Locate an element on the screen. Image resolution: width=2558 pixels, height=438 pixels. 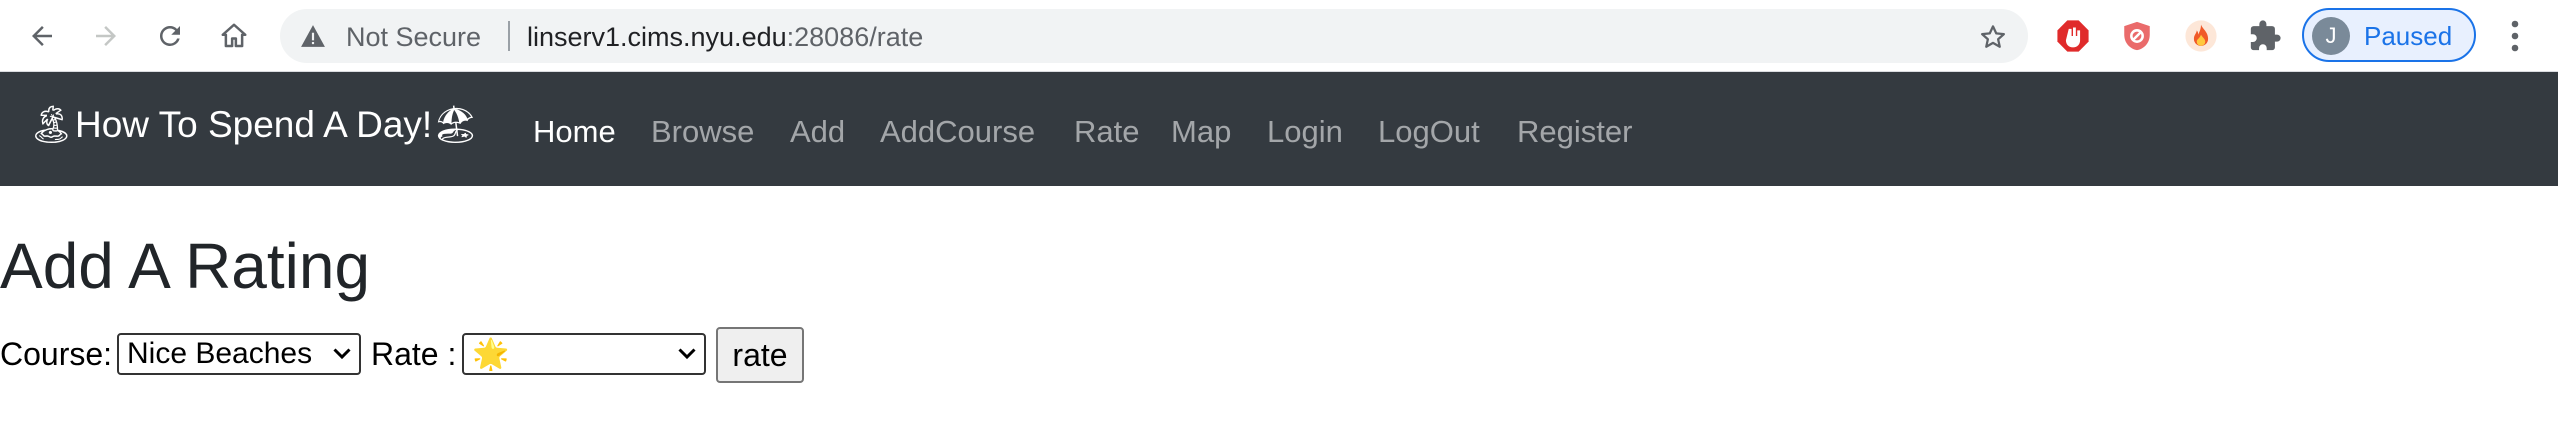
warning-icon is located at coordinates (313, 36).